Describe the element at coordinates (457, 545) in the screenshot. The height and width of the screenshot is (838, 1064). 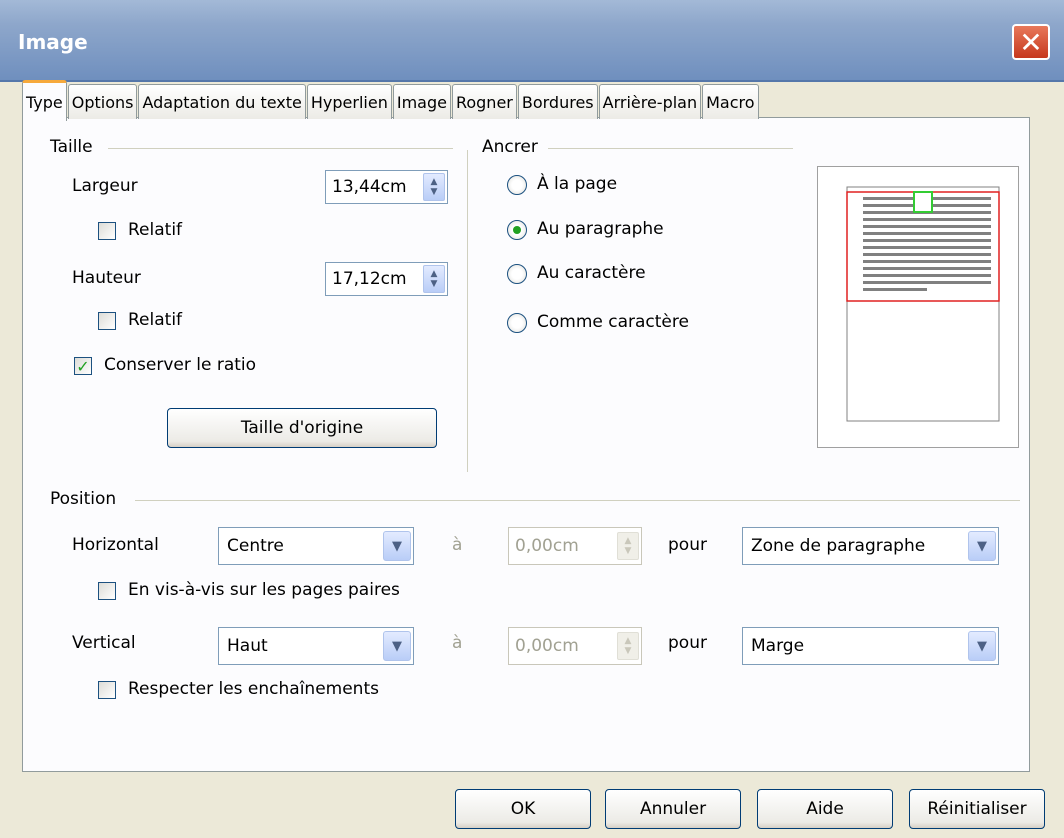
I see `horizontal-at-label: à` at that location.